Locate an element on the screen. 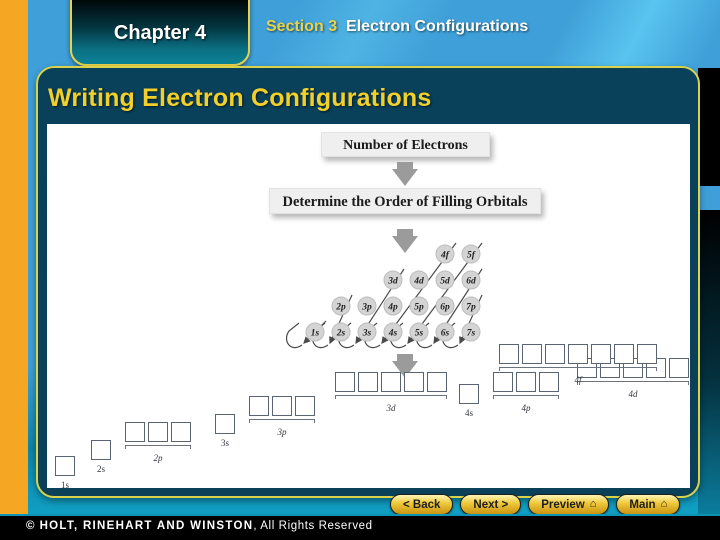 This screenshot has height=540, width=720. orbital-group-2p: 2p is located at coordinates (158, 442).